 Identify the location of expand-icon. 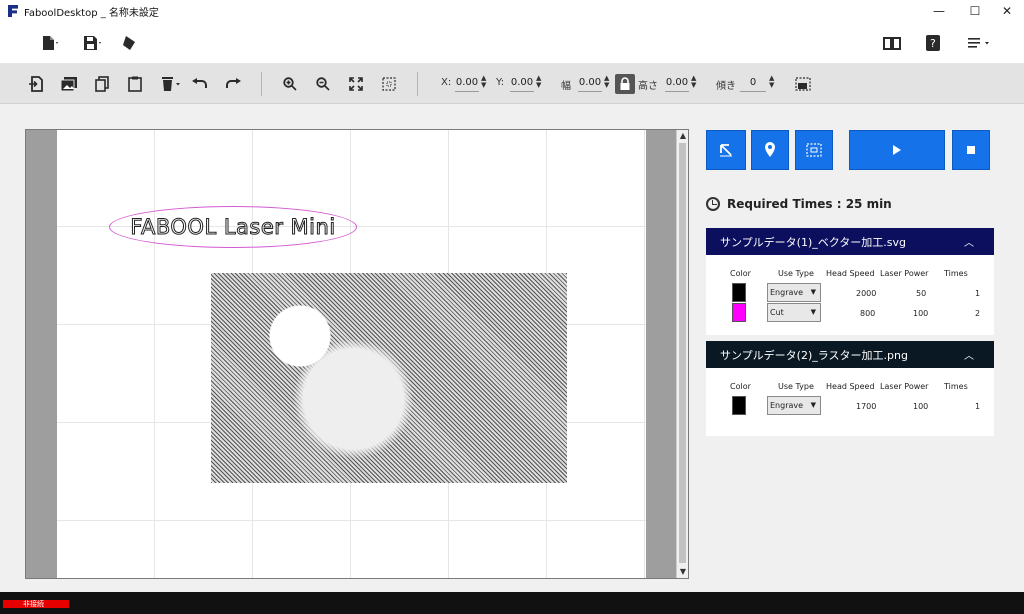
(356, 84).